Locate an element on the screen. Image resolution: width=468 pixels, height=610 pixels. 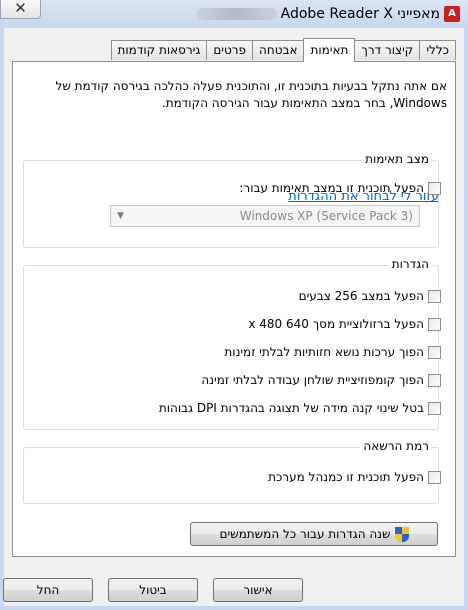
compat-mode-checkbox is located at coordinates (434, 188).